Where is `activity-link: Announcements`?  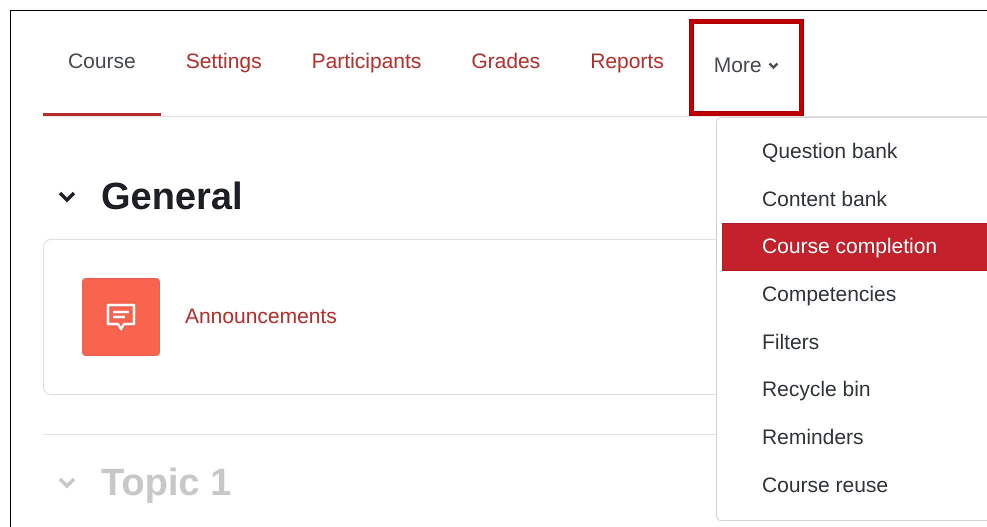
activity-link: Announcements is located at coordinates (261, 317).